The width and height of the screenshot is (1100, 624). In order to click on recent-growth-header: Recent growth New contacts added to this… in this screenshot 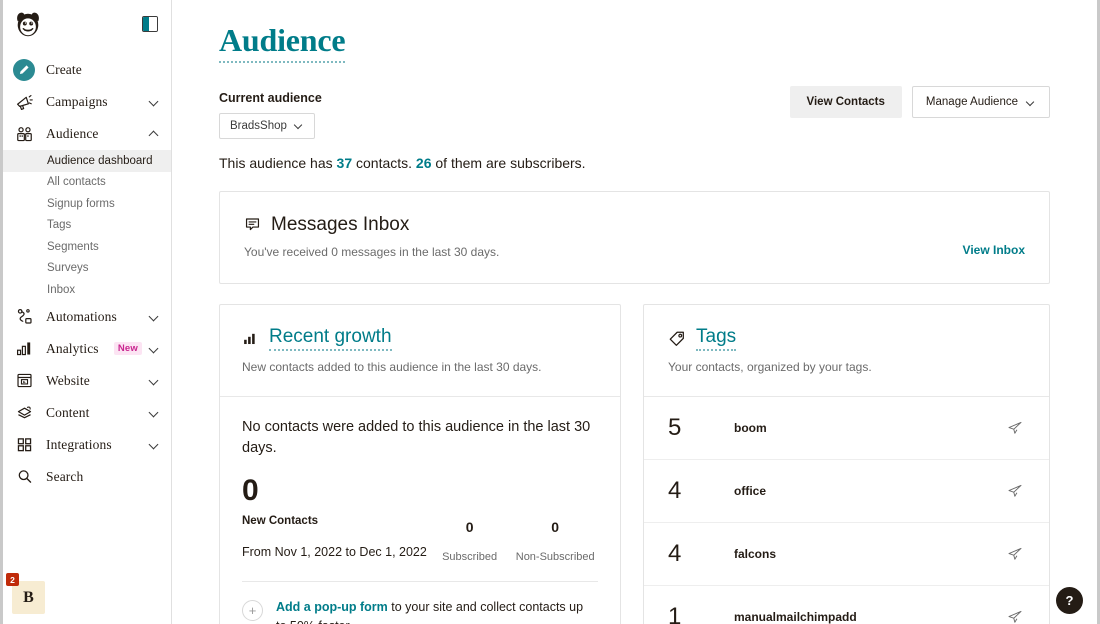, I will do `click(420, 351)`.